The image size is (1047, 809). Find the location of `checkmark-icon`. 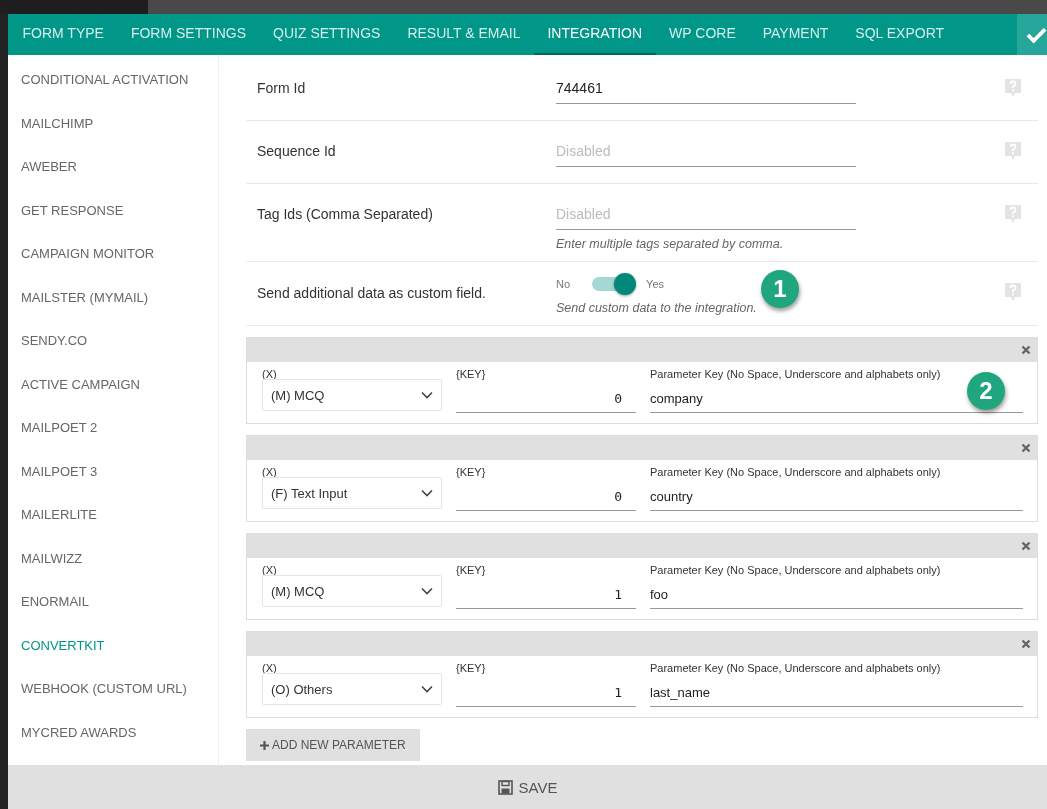

checkmark-icon is located at coordinates (1036, 34).